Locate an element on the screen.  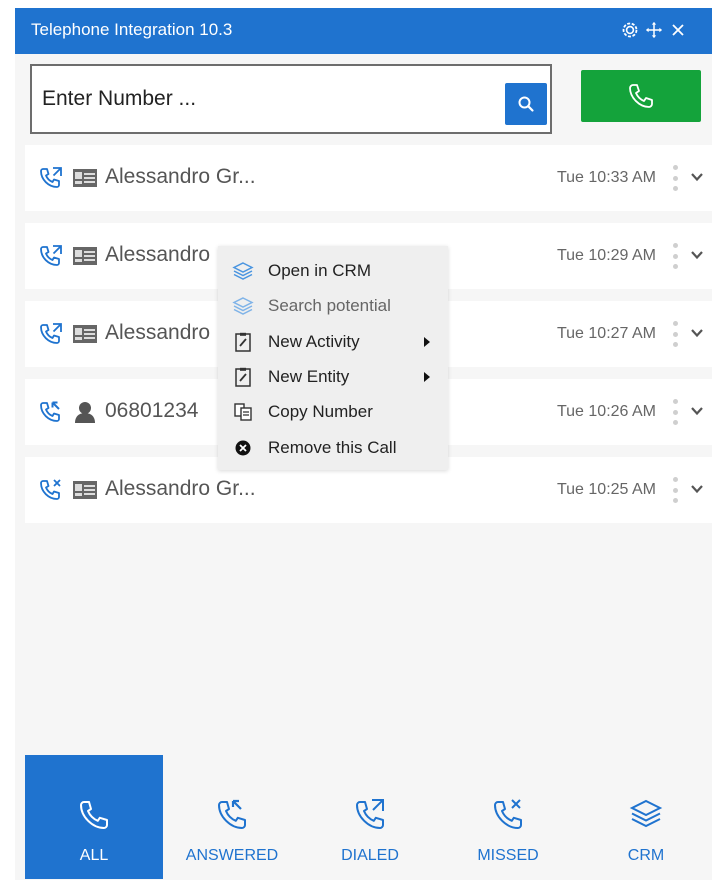
tab-answered: ANSWERED is located at coordinates (232, 817).